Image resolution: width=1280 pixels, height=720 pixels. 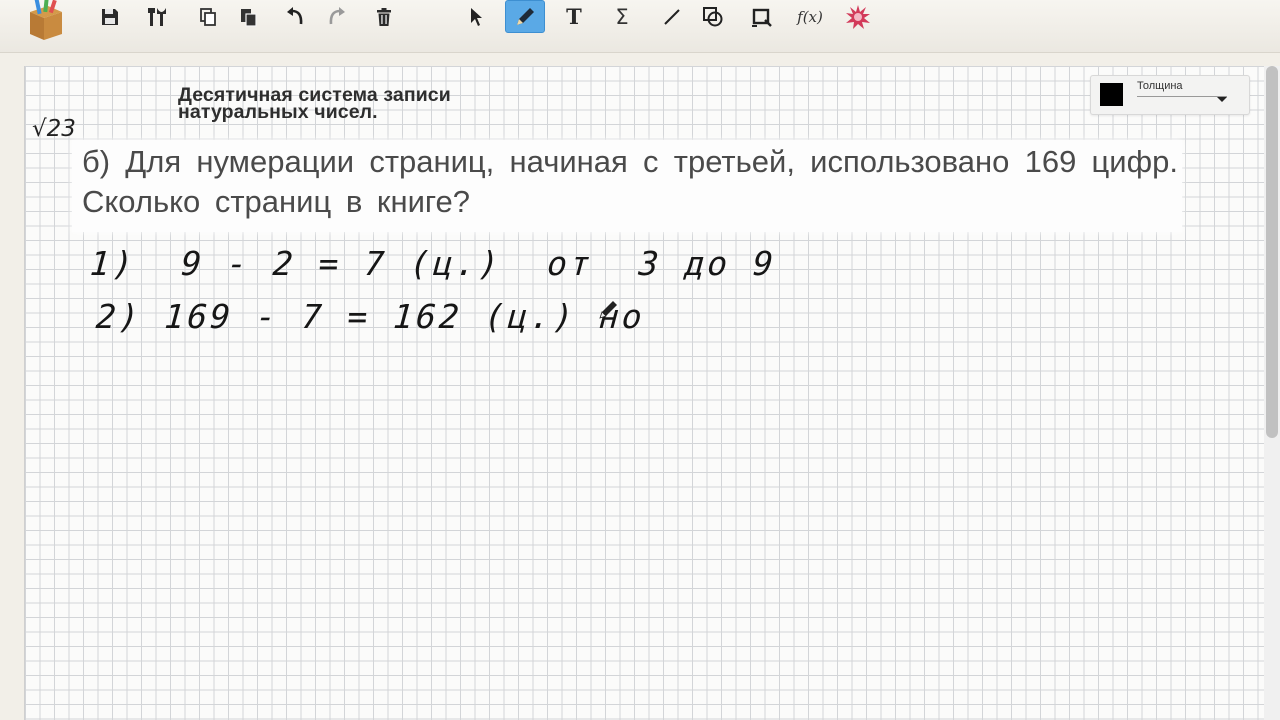 I want to click on paste-icon, so click(x=248, y=17).